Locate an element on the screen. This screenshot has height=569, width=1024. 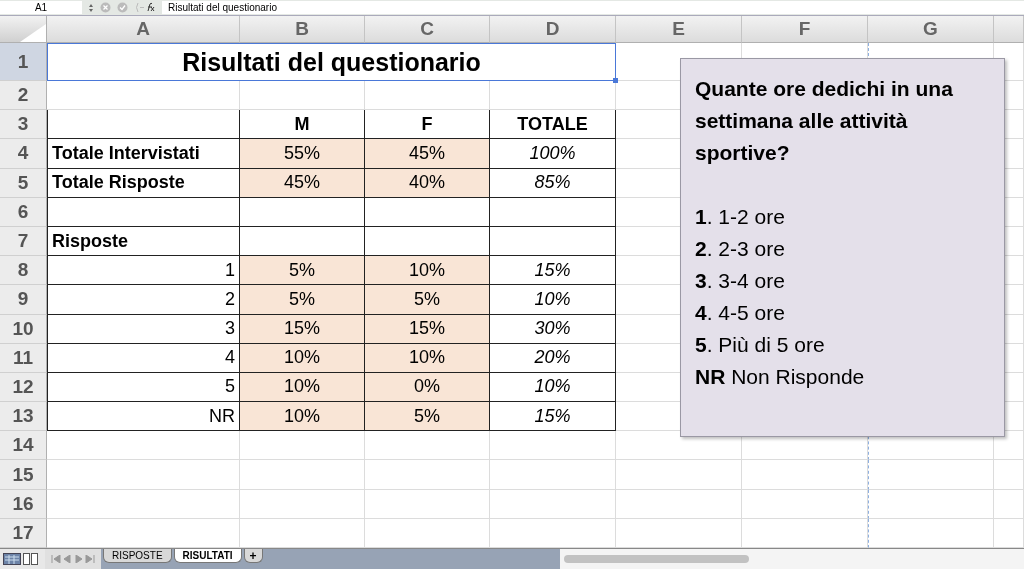
table-cell: 0% is located at coordinates (427, 387).